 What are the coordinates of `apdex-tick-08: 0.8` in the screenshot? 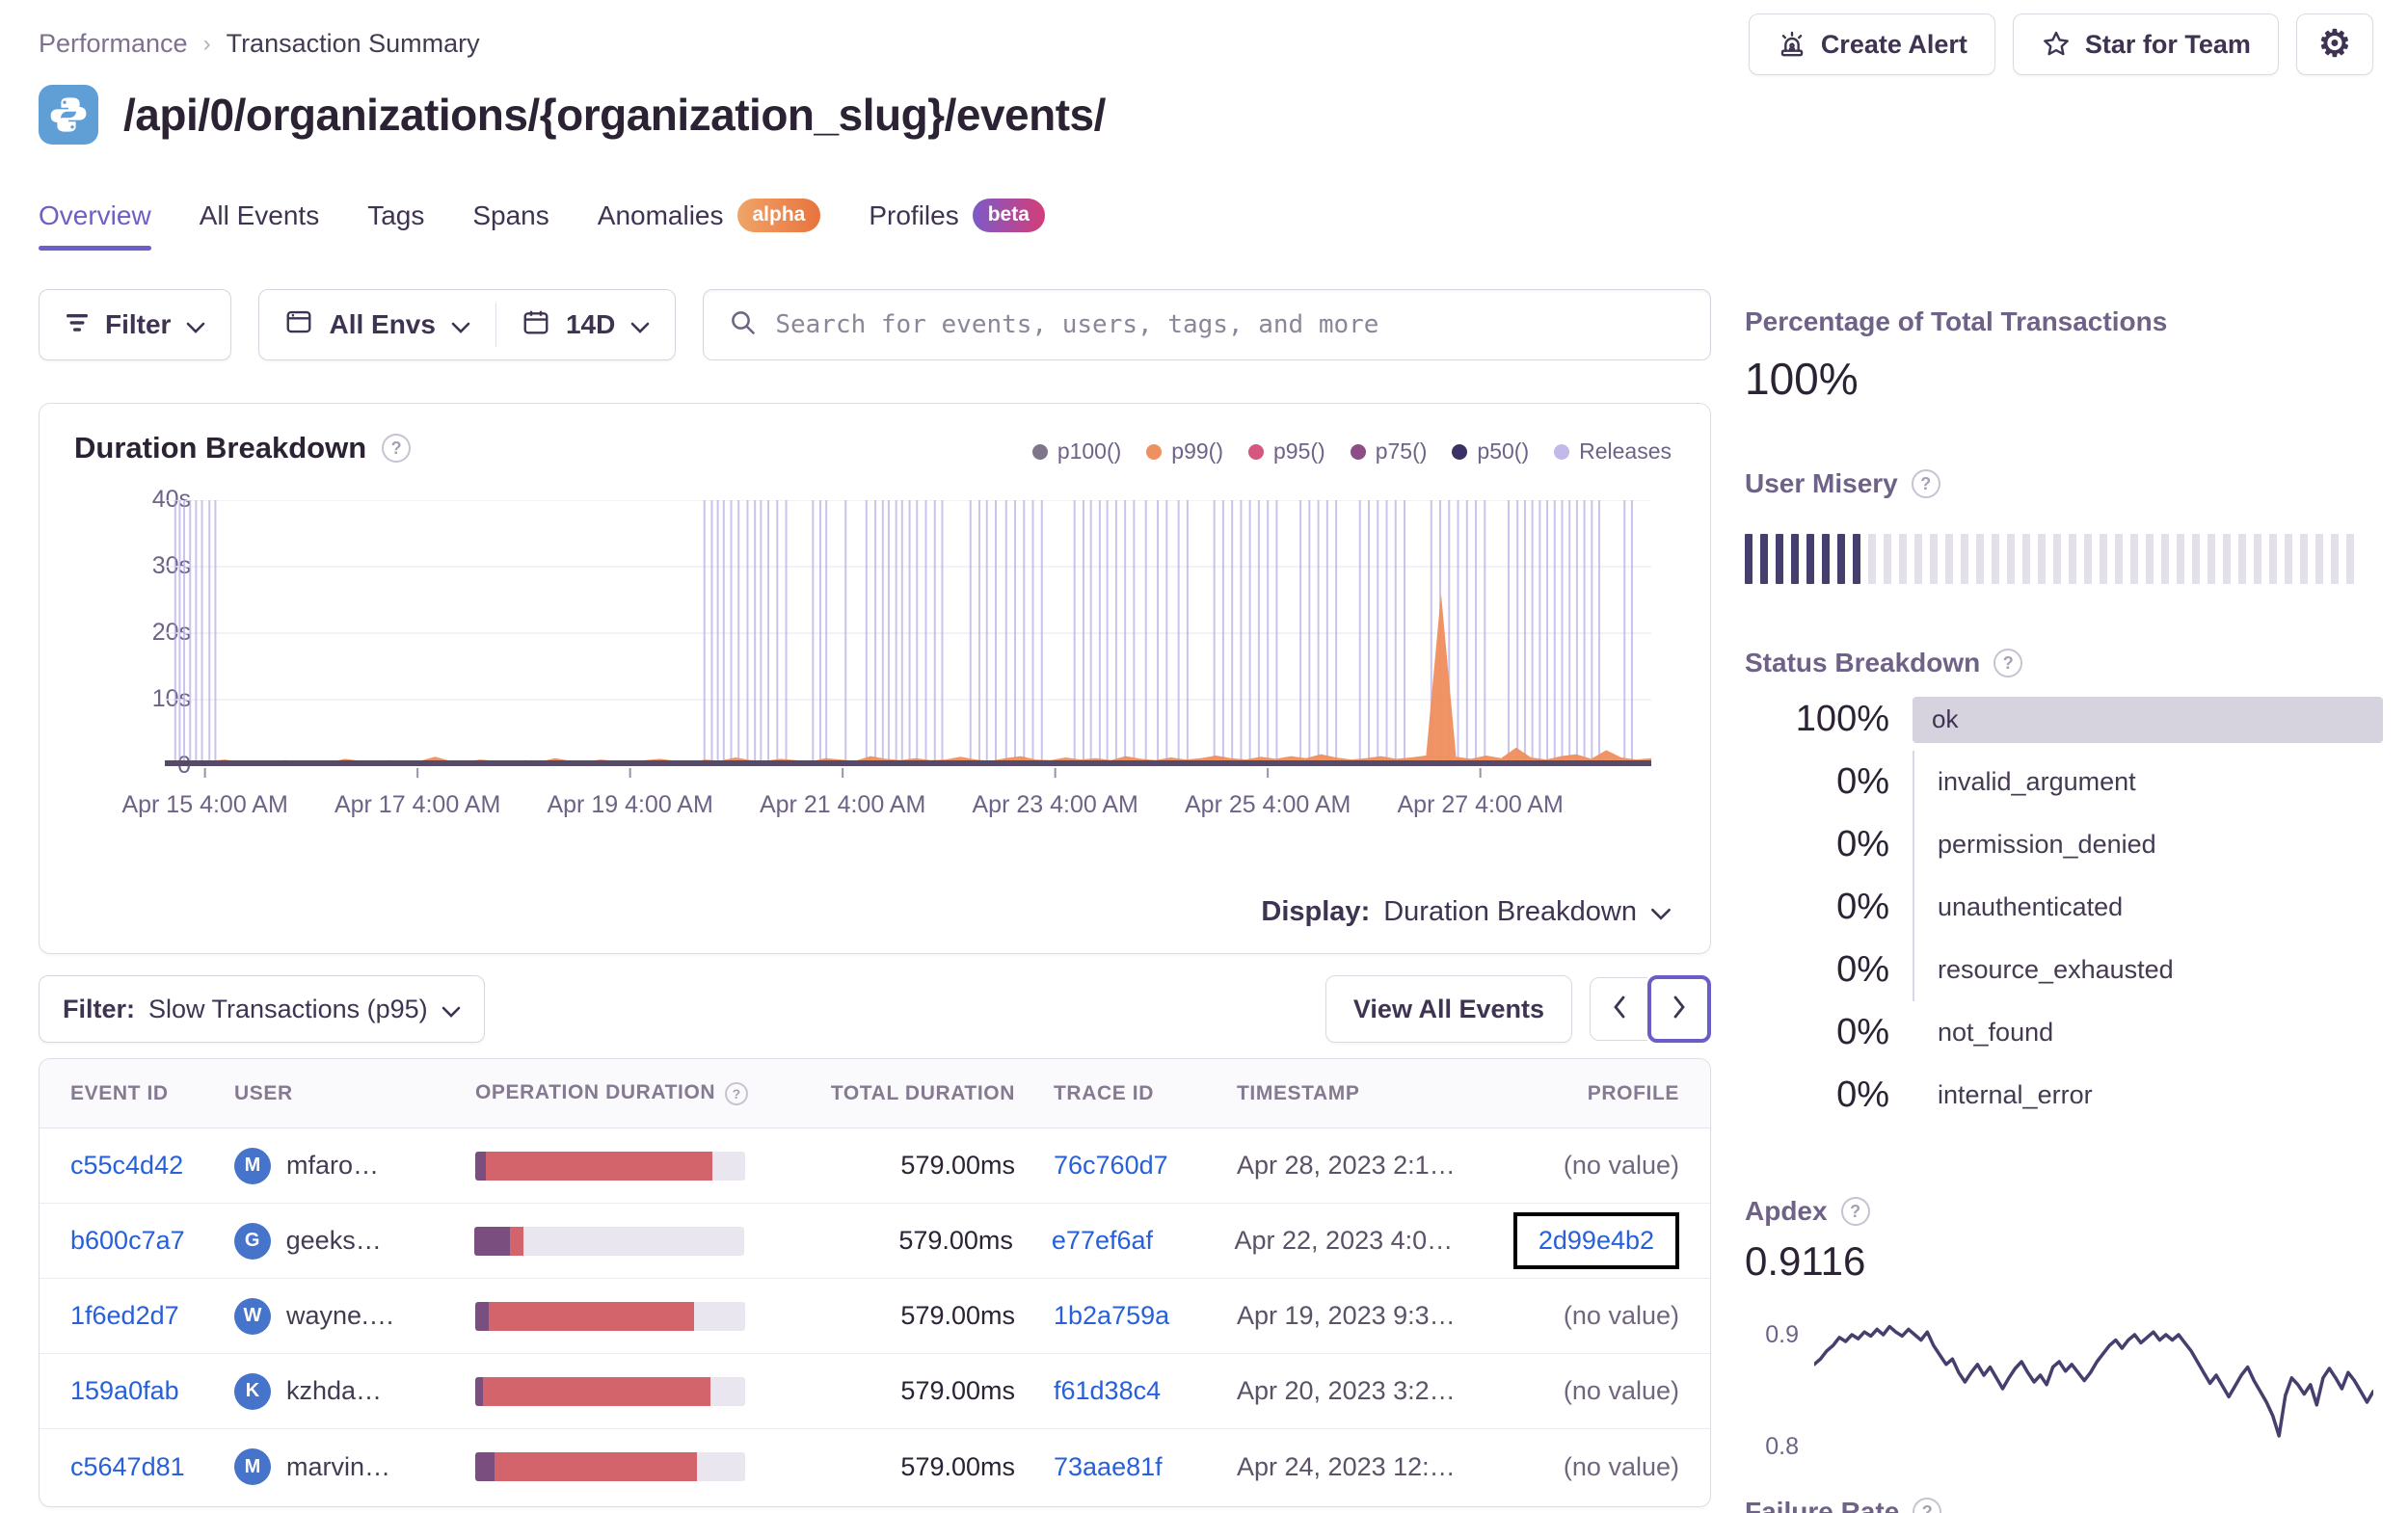 It's located at (1782, 1446).